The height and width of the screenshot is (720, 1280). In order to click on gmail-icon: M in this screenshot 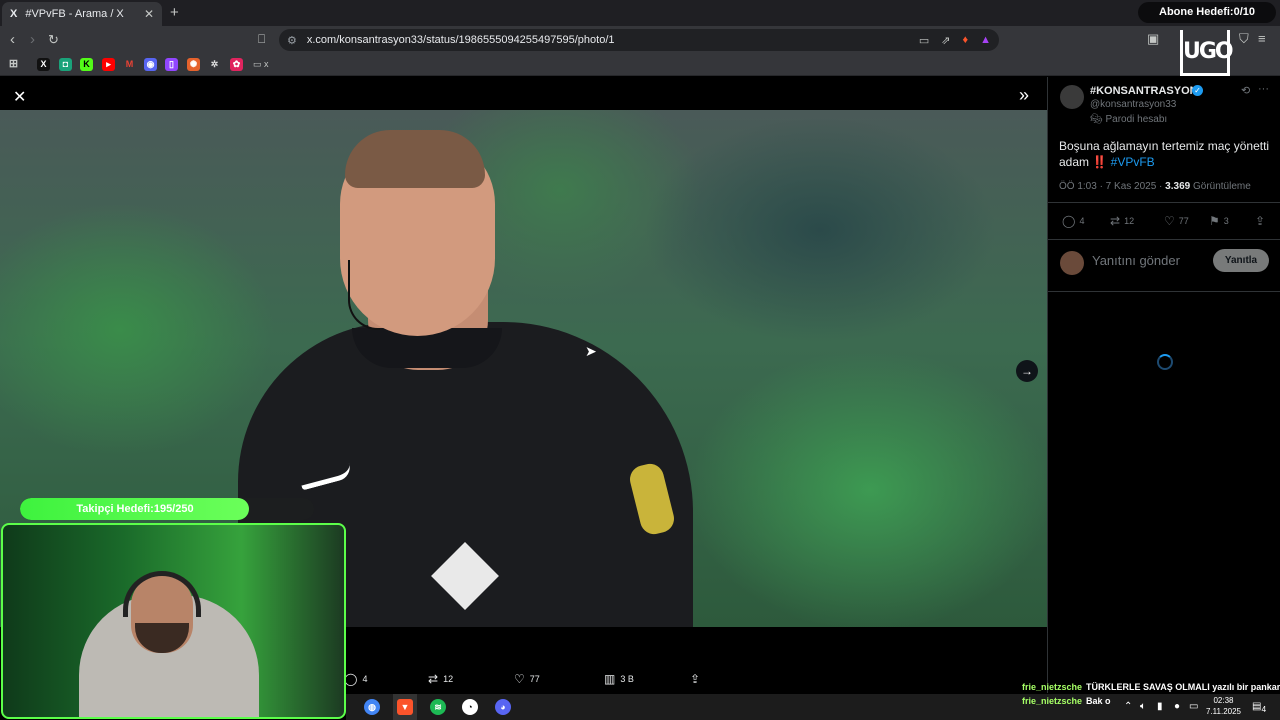, I will do `click(129, 64)`.